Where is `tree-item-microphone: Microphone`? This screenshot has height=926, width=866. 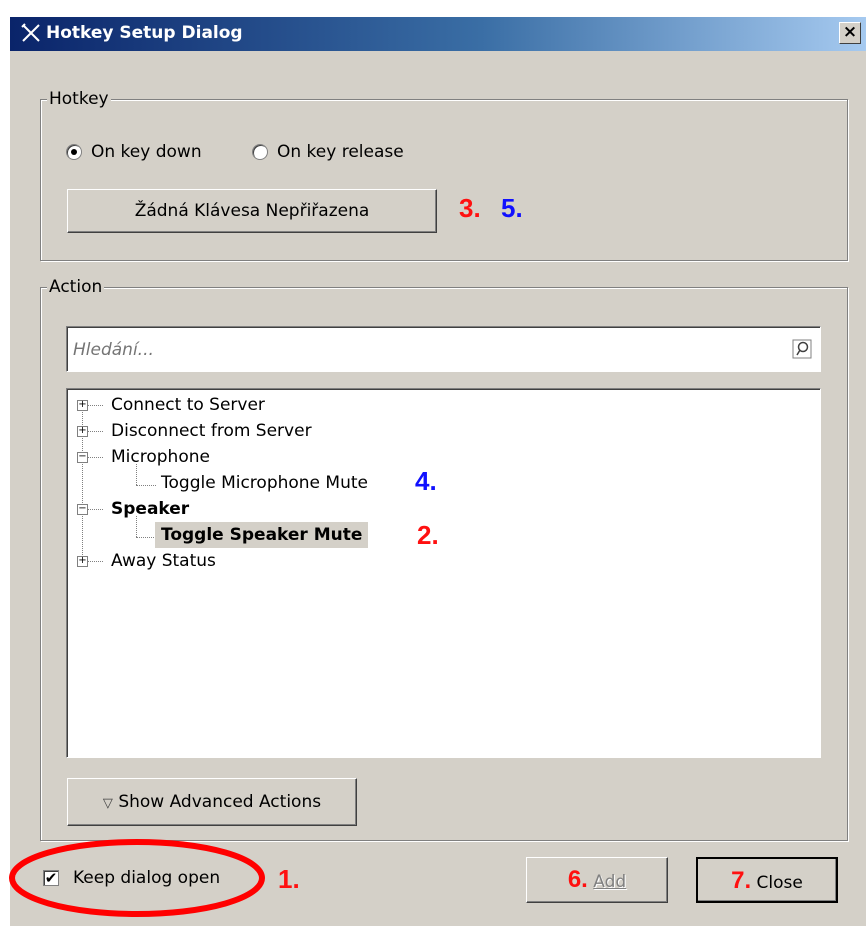 tree-item-microphone: Microphone is located at coordinates (160, 457).